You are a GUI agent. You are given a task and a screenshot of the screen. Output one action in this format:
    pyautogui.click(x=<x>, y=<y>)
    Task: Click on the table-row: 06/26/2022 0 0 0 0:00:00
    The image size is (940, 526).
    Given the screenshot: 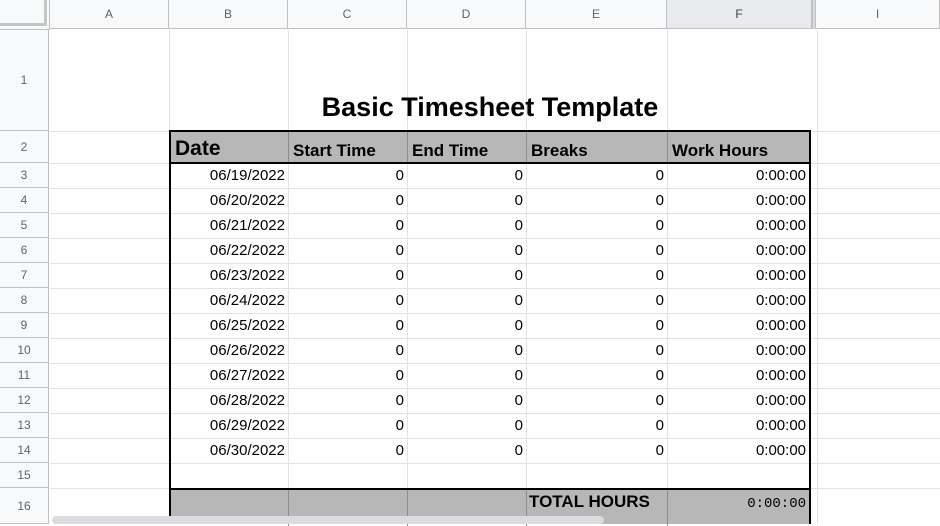 What is the action you would take?
    pyautogui.click(x=490, y=350)
    